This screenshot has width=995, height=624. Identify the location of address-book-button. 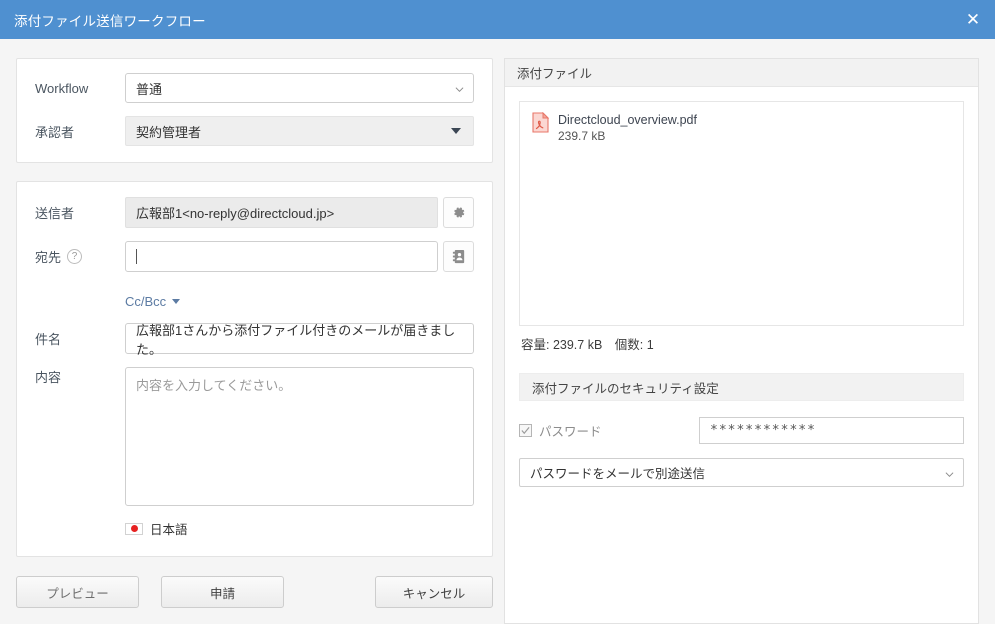
(458, 256).